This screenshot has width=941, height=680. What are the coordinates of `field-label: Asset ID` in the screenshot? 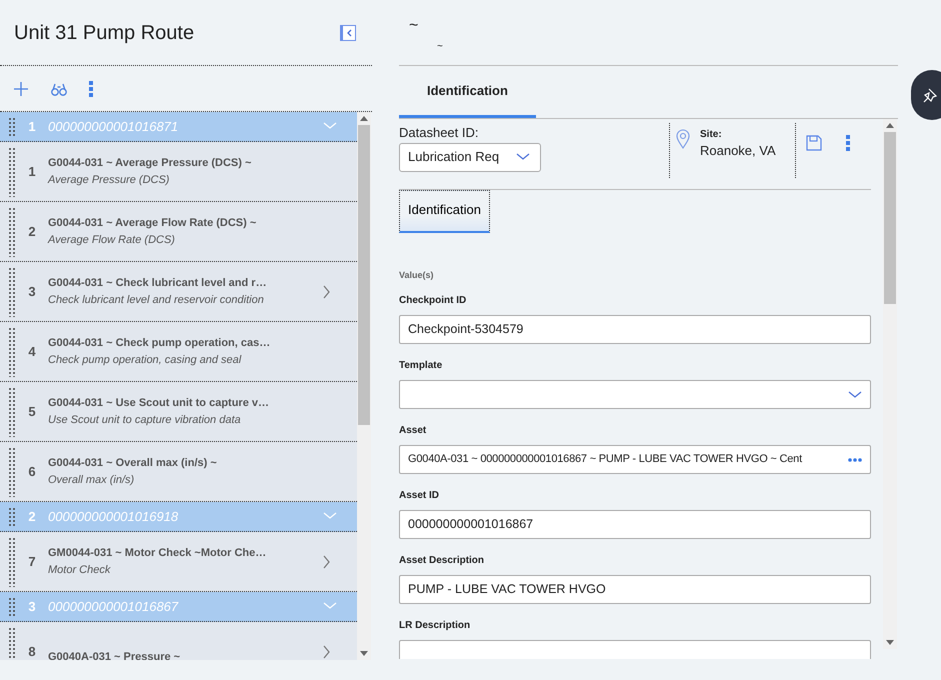 It's located at (419, 495).